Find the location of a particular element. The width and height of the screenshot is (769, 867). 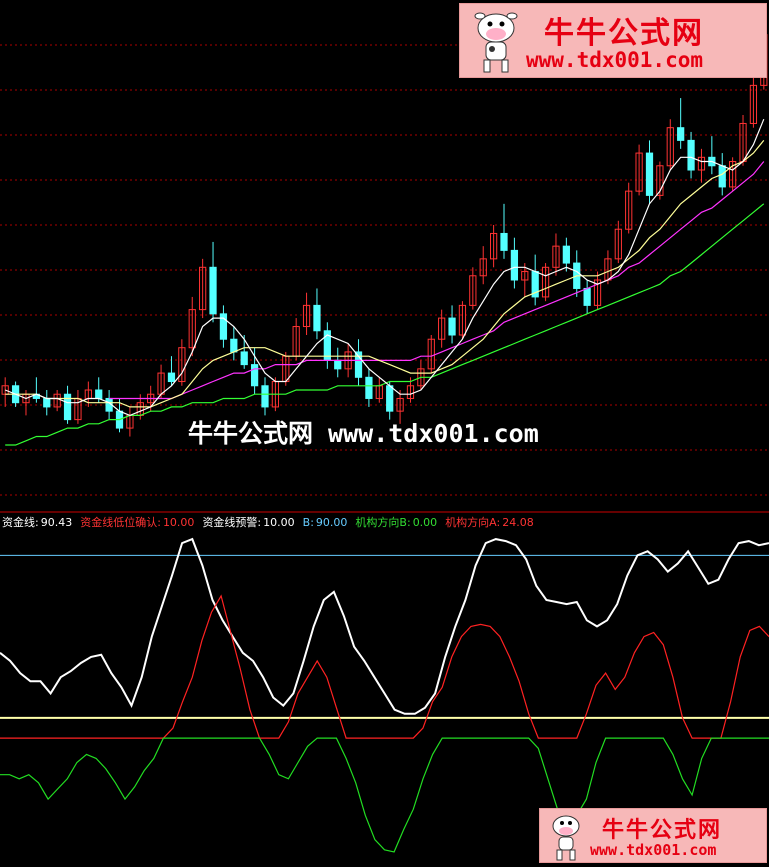

legend-label: 资金线: is located at coordinates (20, 522).